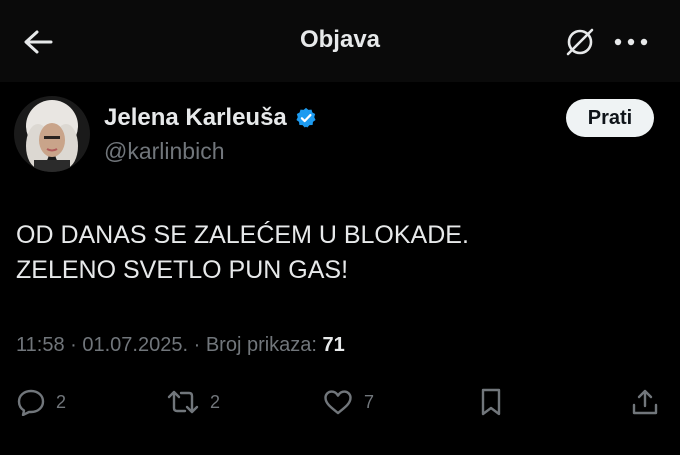 The height and width of the screenshot is (455, 680). Describe the element at coordinates (135, 345) in the screenshot. I see `tweet-date: 01.07.2025.` at that location.